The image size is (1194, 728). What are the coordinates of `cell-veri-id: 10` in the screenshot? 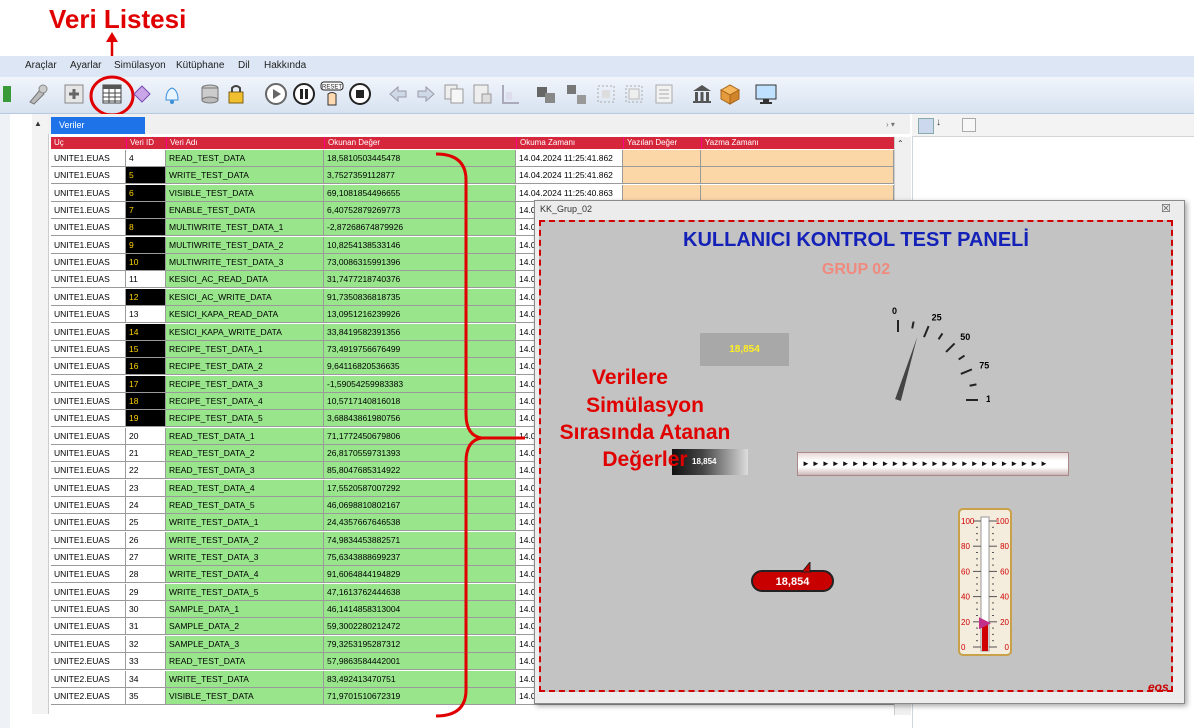 It's located at (146, 263).